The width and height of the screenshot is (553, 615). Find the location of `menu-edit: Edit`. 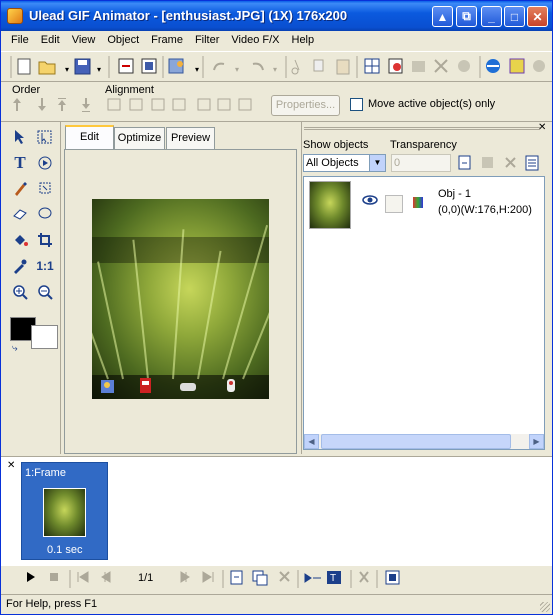

menu-edit: Edit is located at coordinates (50, 40).